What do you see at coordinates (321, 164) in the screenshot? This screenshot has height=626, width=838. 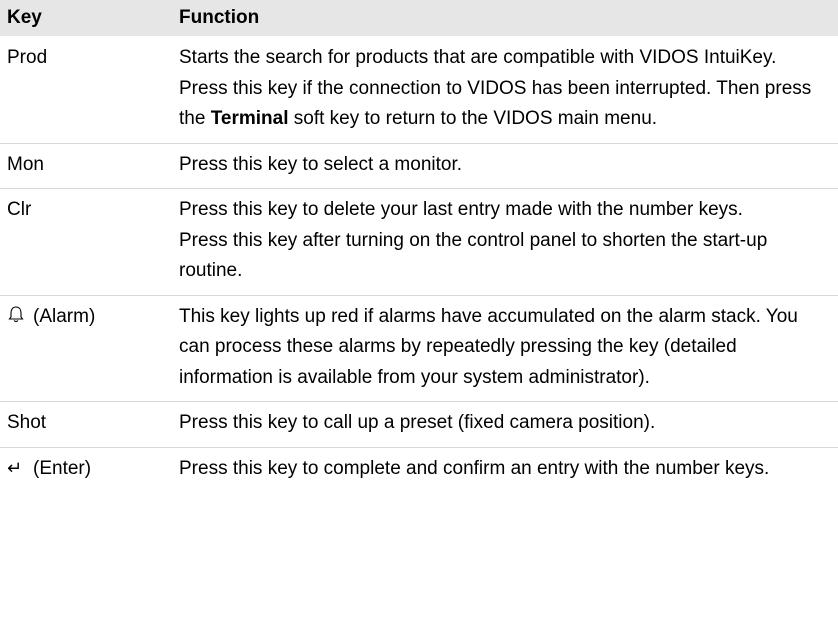 I see `function-text: Press this key to select a monitor.` at bounding box center [321, 164].